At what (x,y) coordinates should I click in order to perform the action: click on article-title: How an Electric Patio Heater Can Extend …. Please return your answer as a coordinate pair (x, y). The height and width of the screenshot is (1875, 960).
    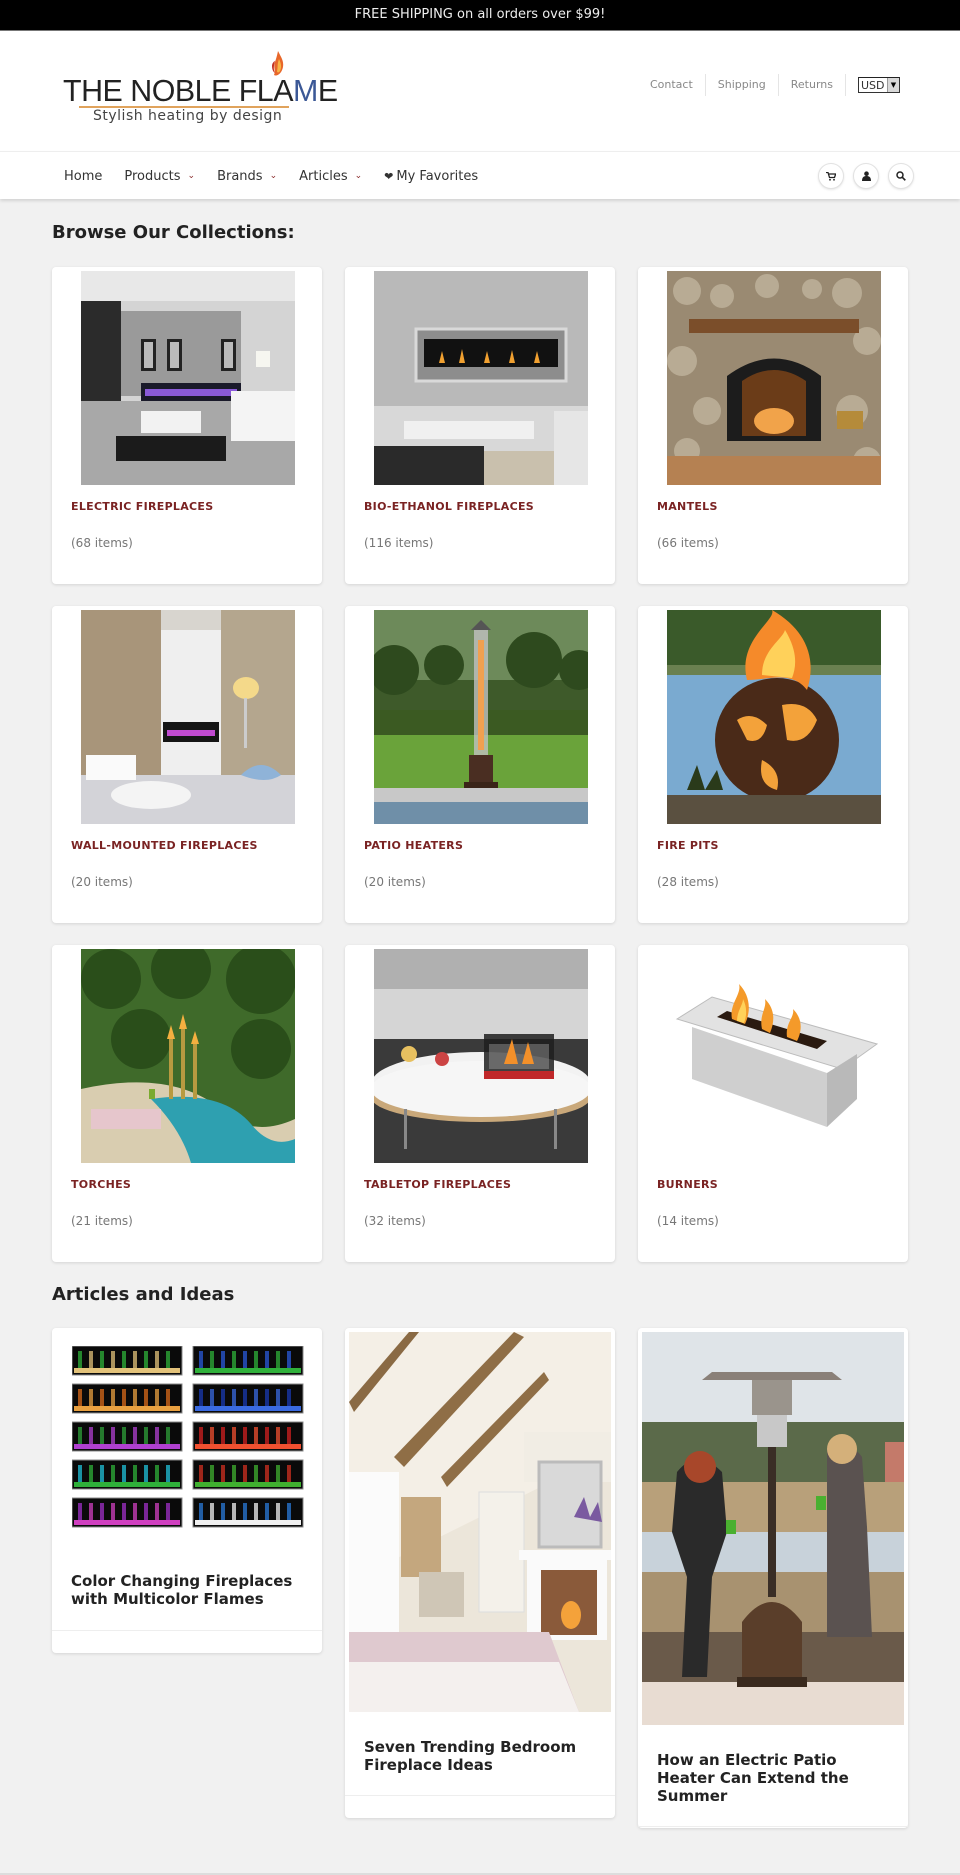
    Looking at the image, I should click on (753, 1778).